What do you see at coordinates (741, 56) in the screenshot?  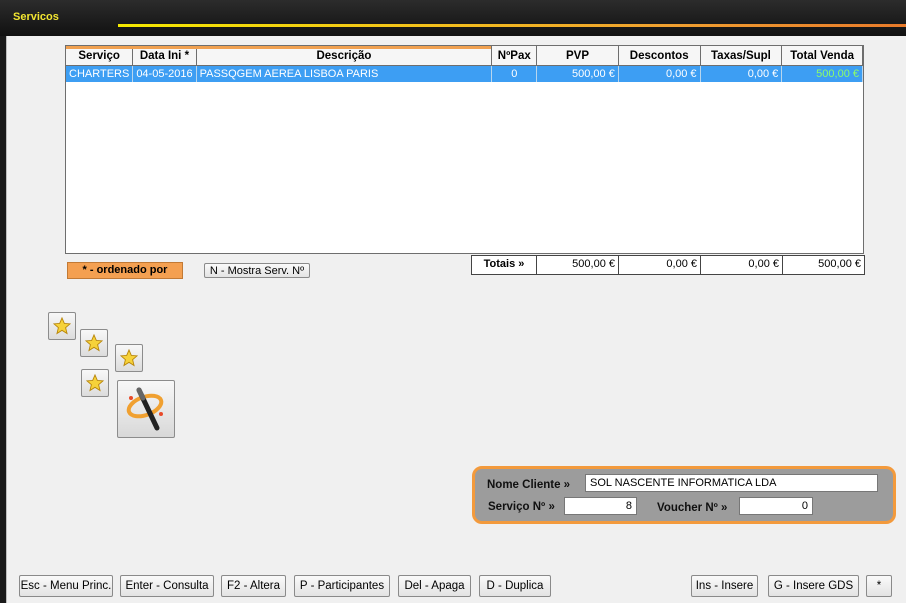 I see `col-header-taxas: Taxas/Supl` at bounding box center [741, 56].